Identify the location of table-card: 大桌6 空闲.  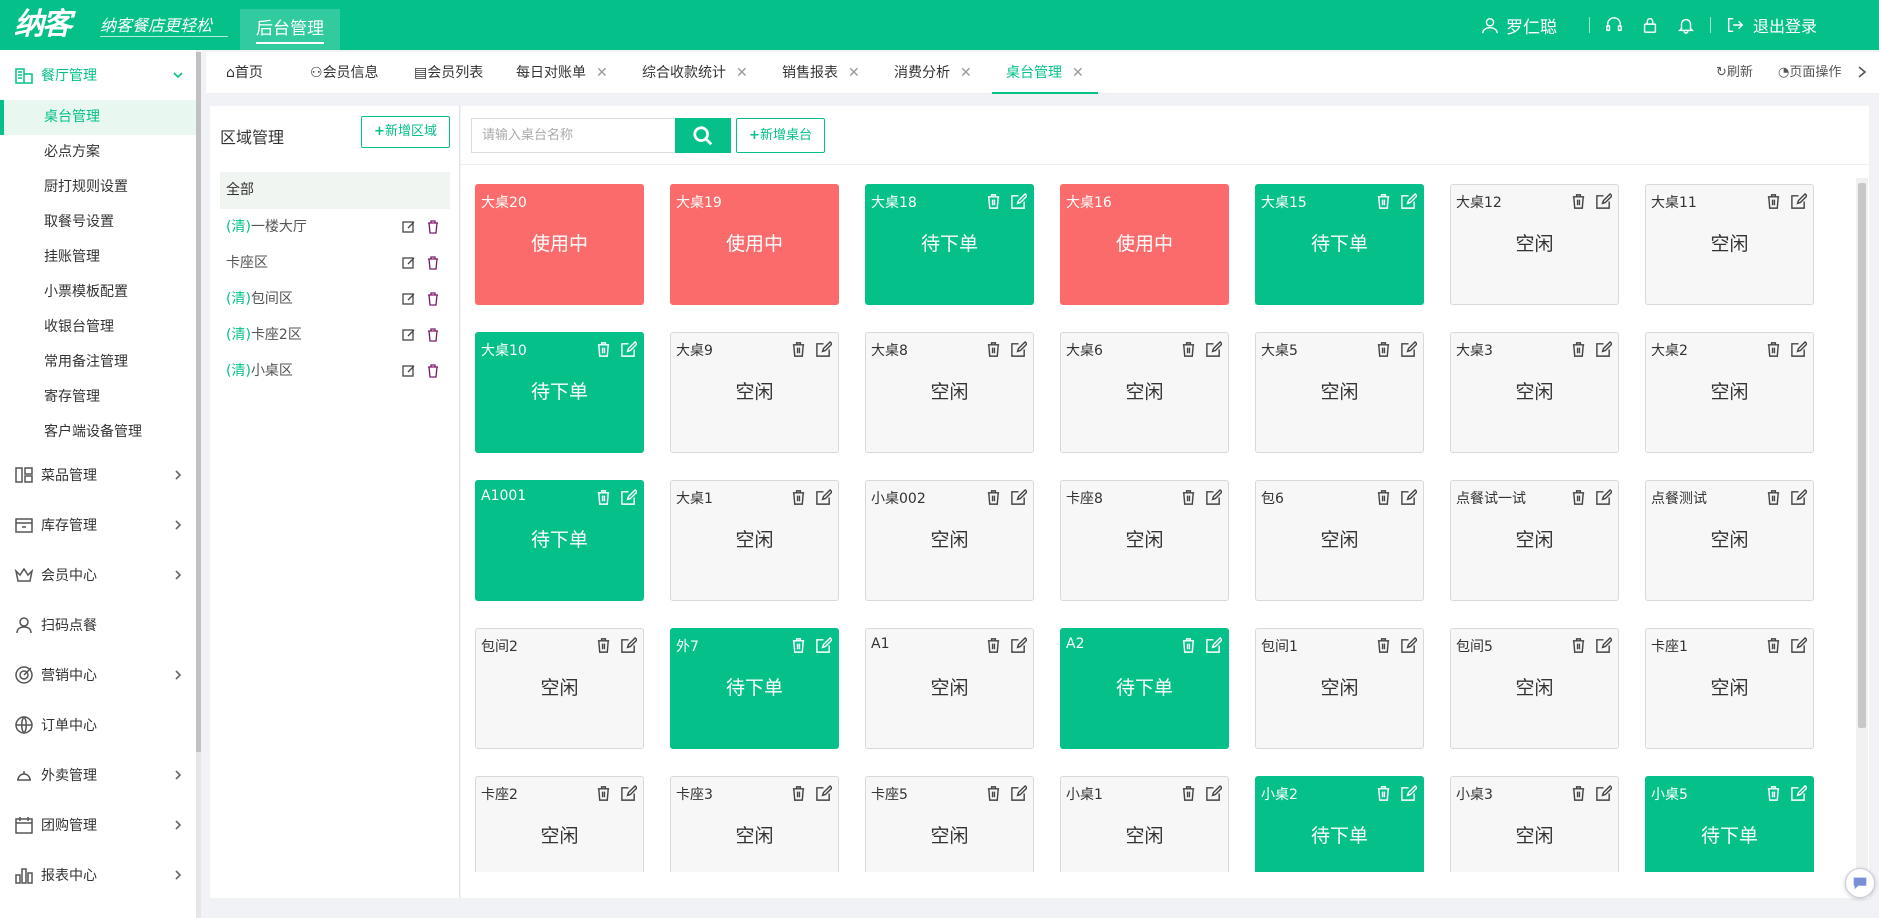
(1144, 392).